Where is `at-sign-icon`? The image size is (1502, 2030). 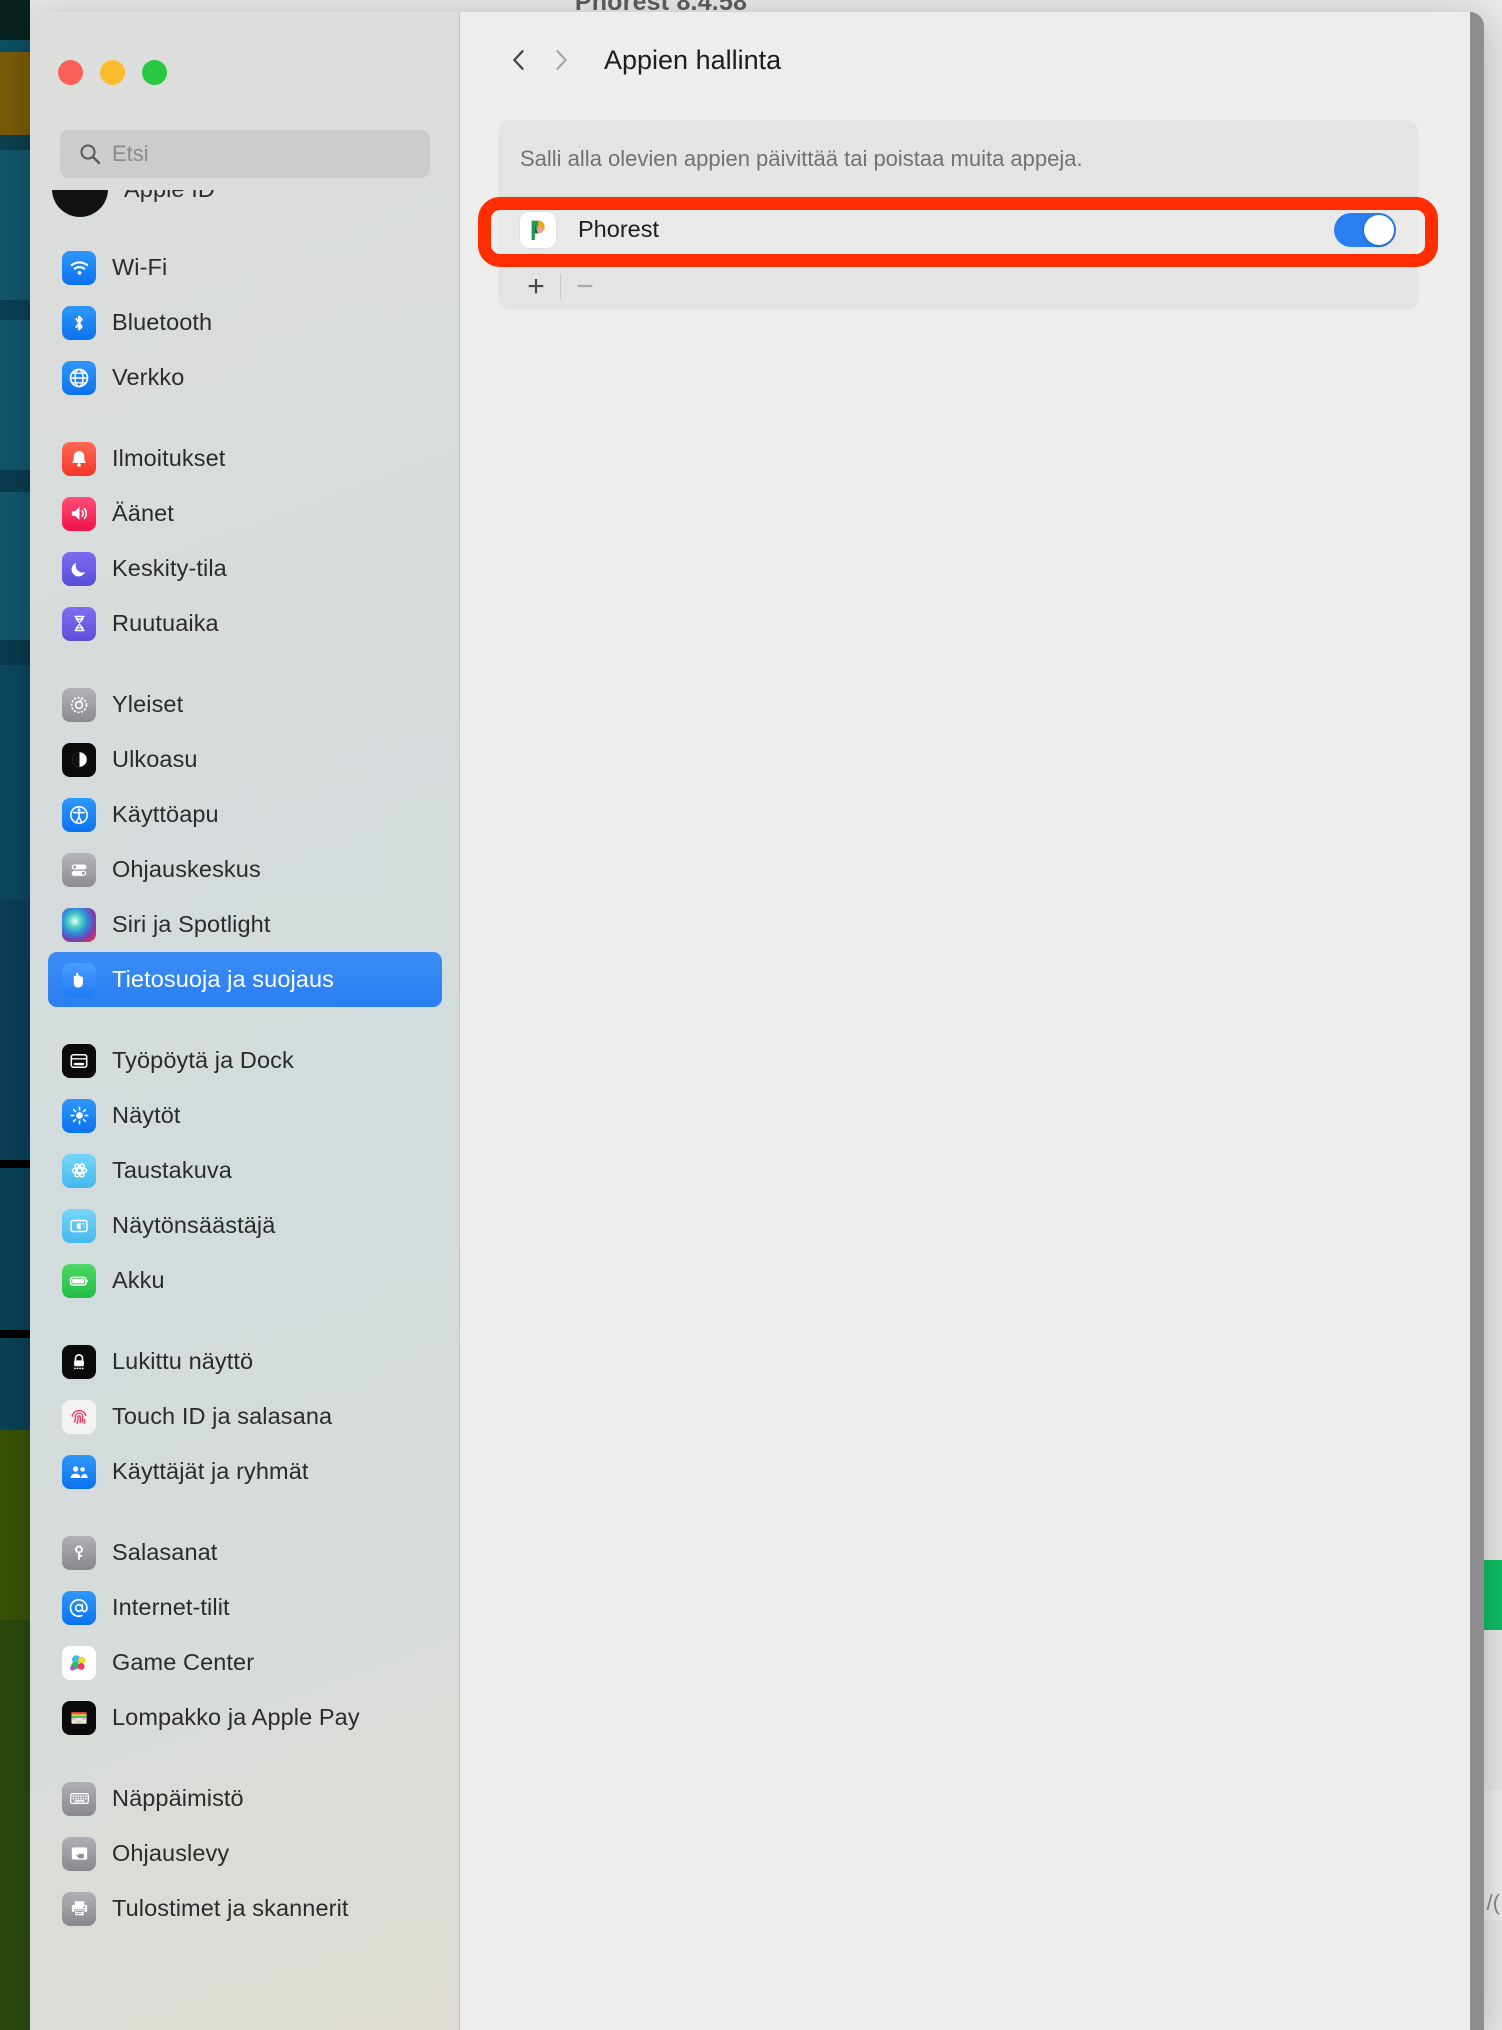 at-sign-icon is located at coordinates (79, 1607).